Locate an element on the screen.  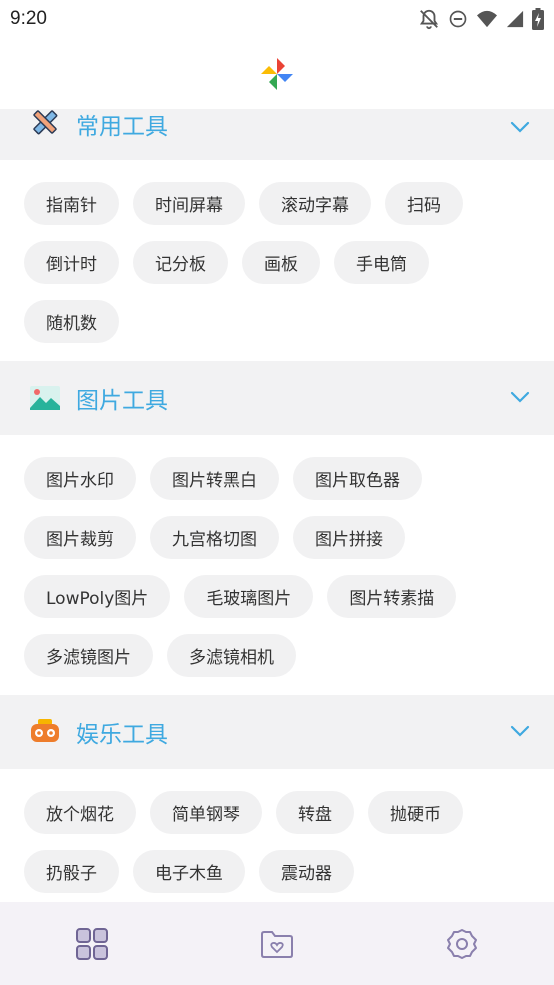
section-header-image-tools: 图片工具 is located at coordinates (277, 398).